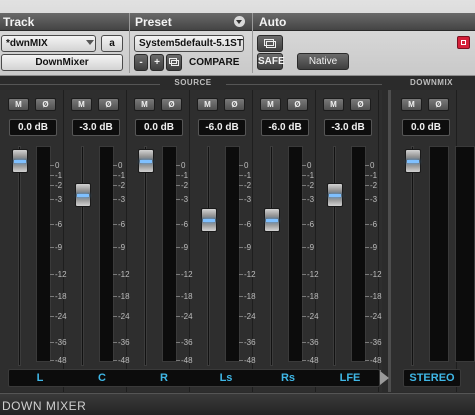 The width and height of the screenshot is (475, 415). Describe the element at coordinates (122, 247) in the screenshot. I see `scale-tick-label: -9` at that location.